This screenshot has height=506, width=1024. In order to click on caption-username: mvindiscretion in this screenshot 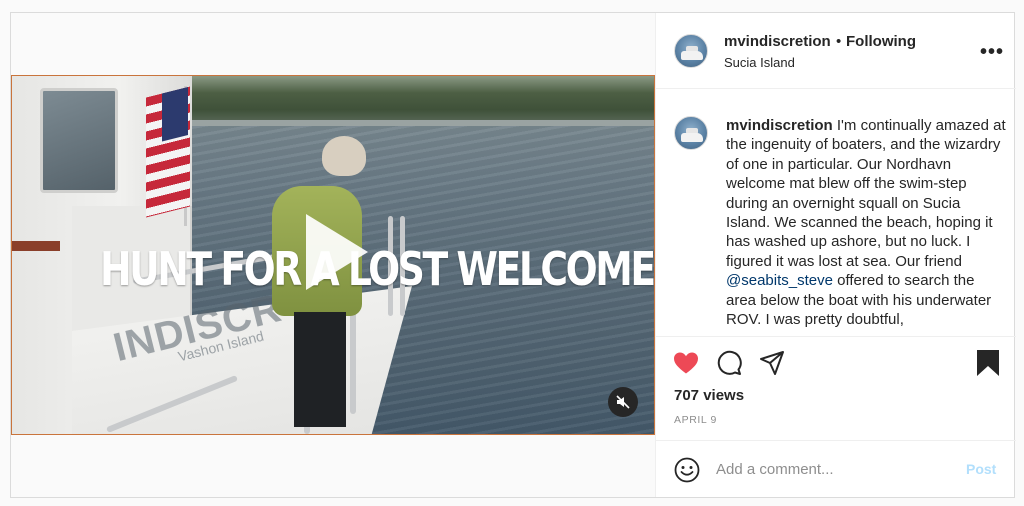, I will do `click(779, 125)`.